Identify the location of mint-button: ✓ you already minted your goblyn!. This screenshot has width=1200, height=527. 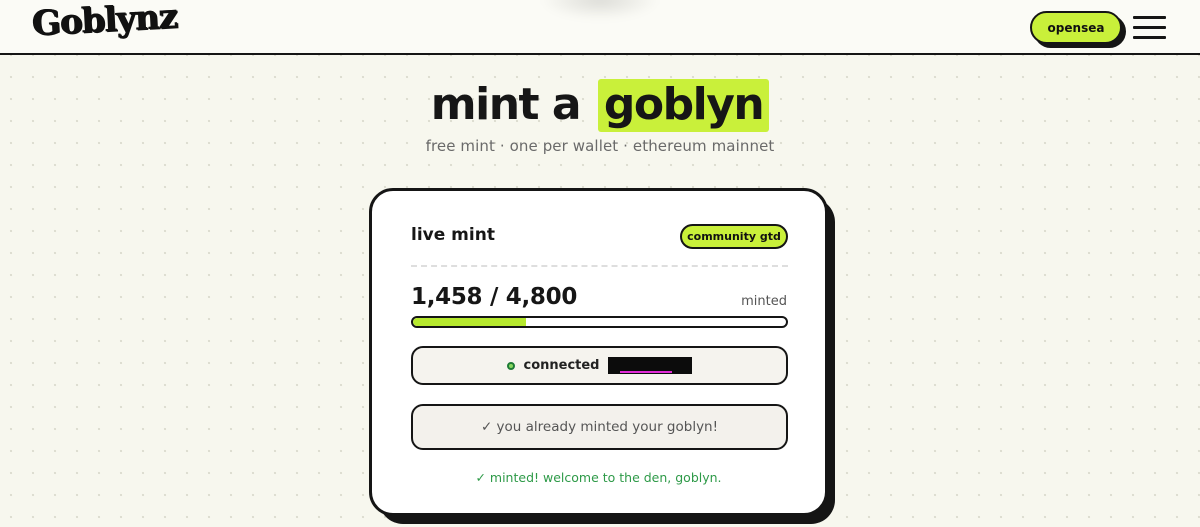
(599, 427).